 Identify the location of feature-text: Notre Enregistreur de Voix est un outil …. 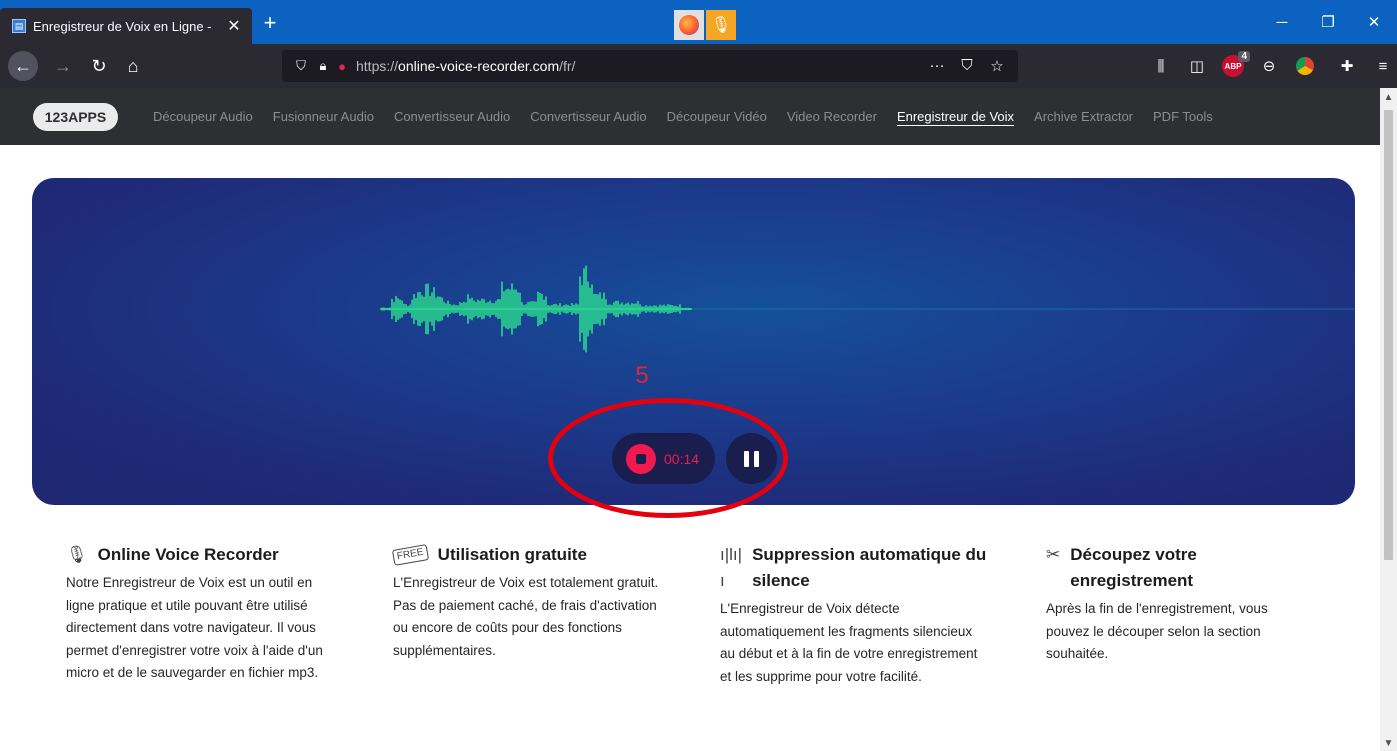
(194, 627).